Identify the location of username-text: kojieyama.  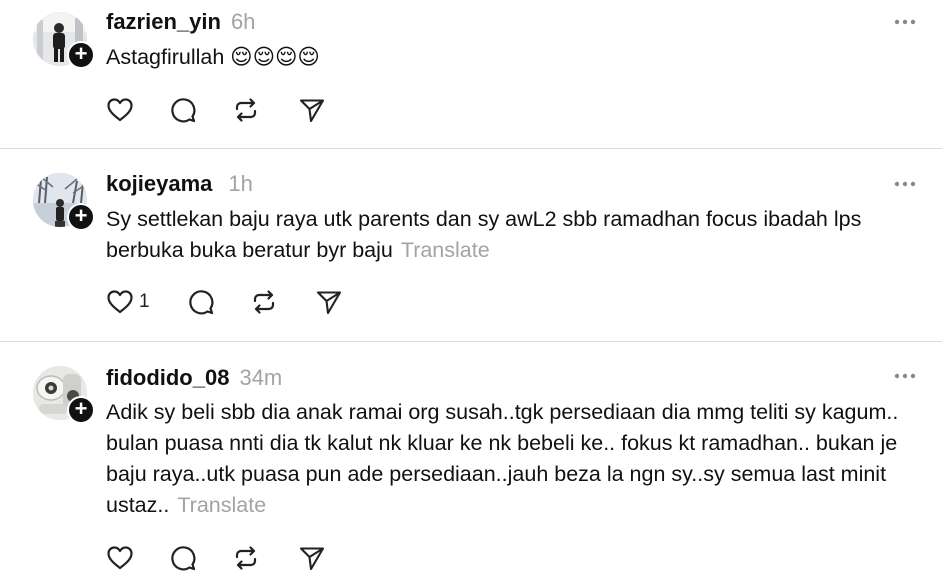
(159, 183).